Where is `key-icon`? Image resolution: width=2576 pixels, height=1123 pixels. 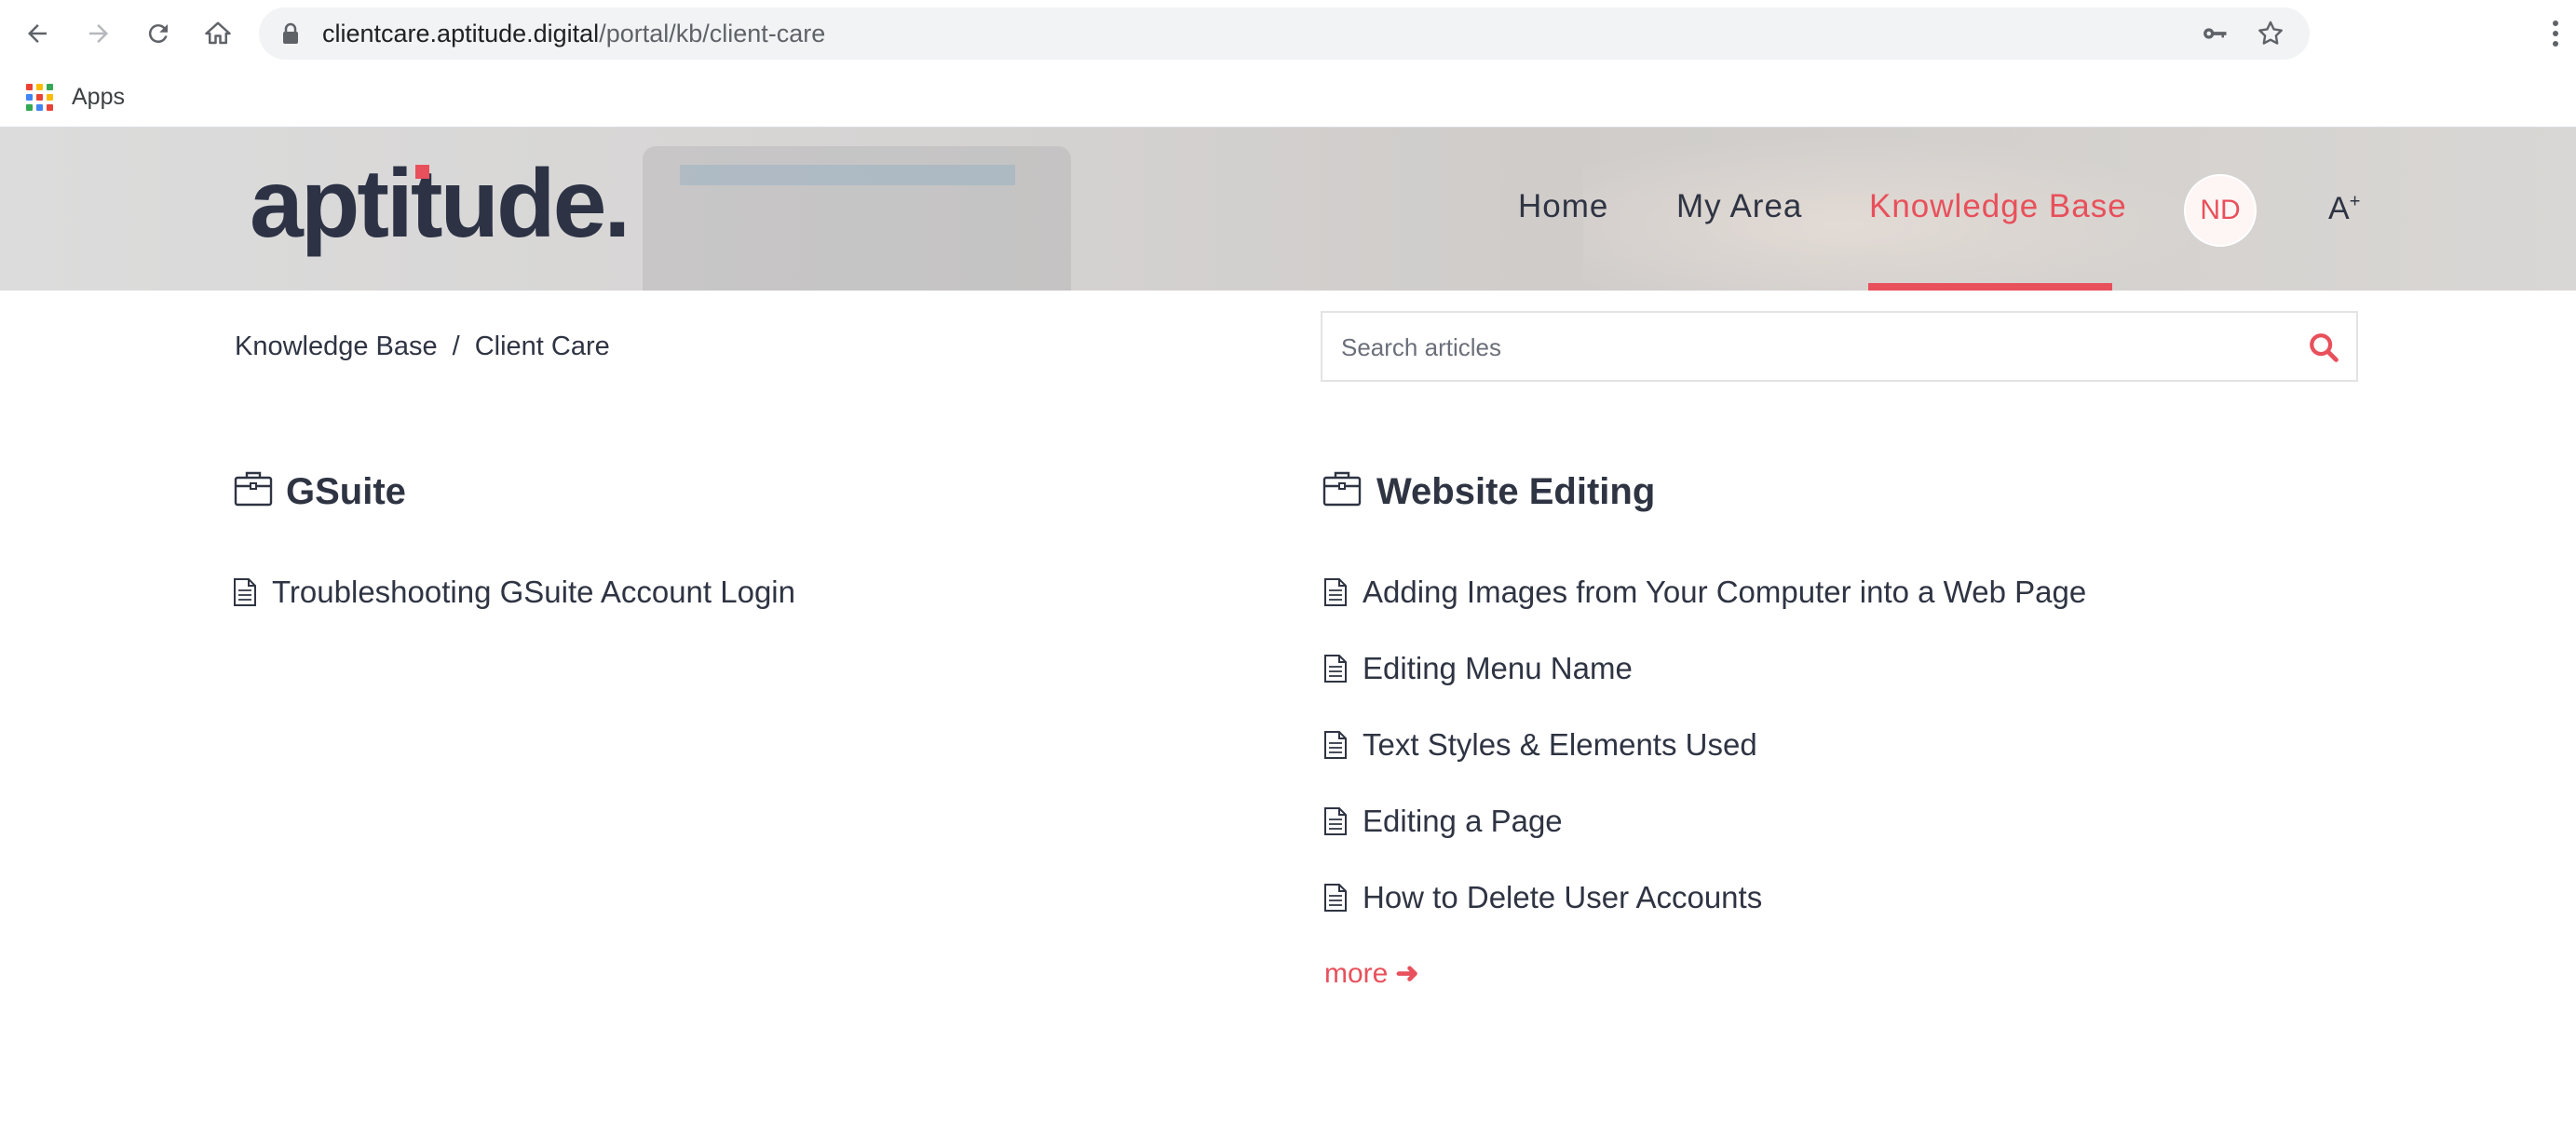
key-icon is located at coordinates (2215, 33).